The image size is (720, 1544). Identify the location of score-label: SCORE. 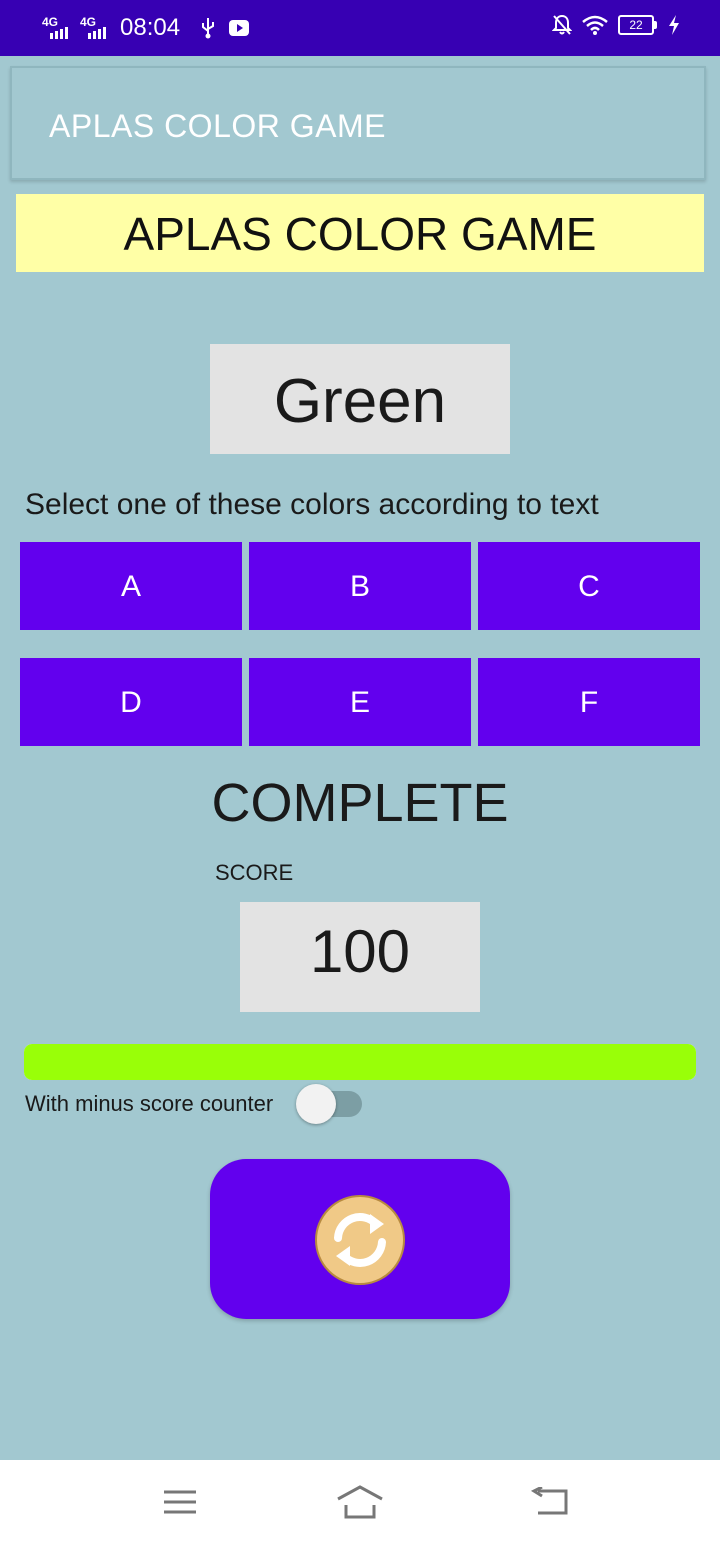
(254, 872).